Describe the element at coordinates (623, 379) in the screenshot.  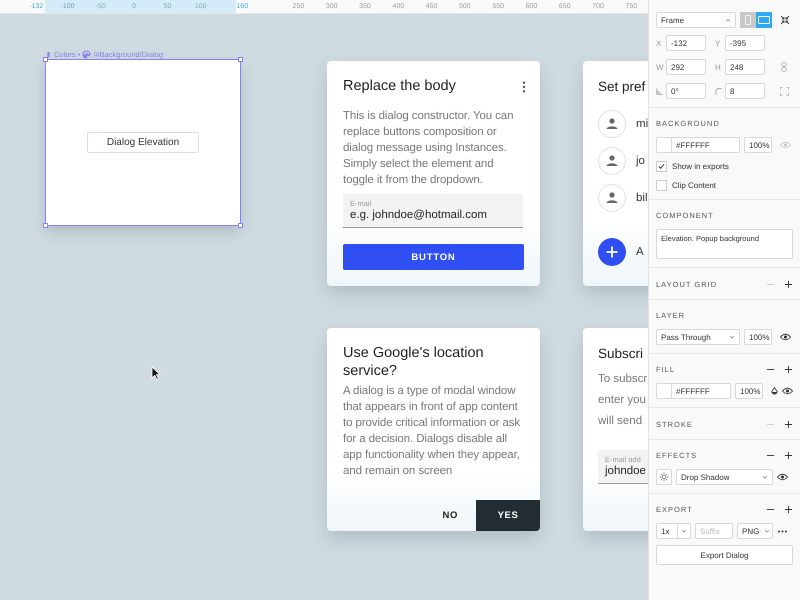
I see `dialog-message-line: To subscr` at that location.